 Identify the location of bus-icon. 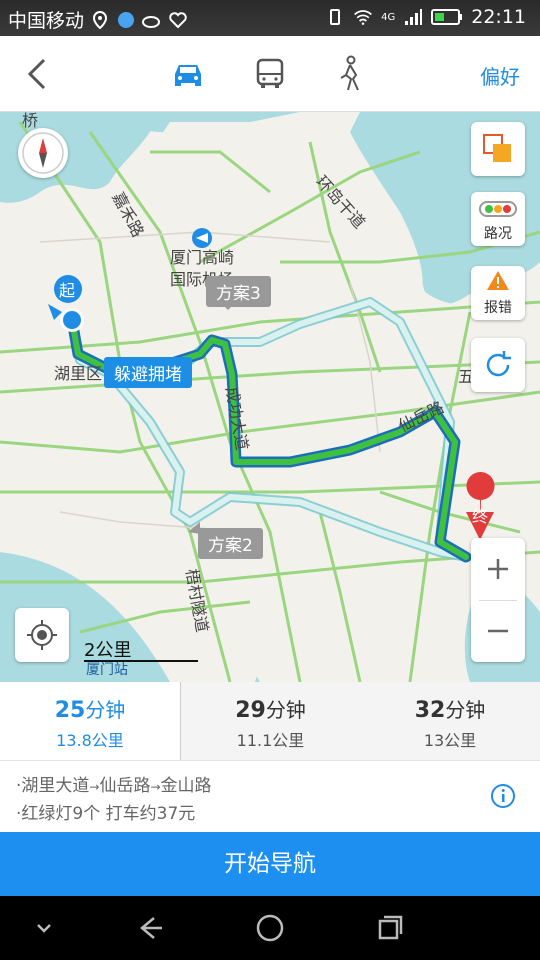
(270, 74).